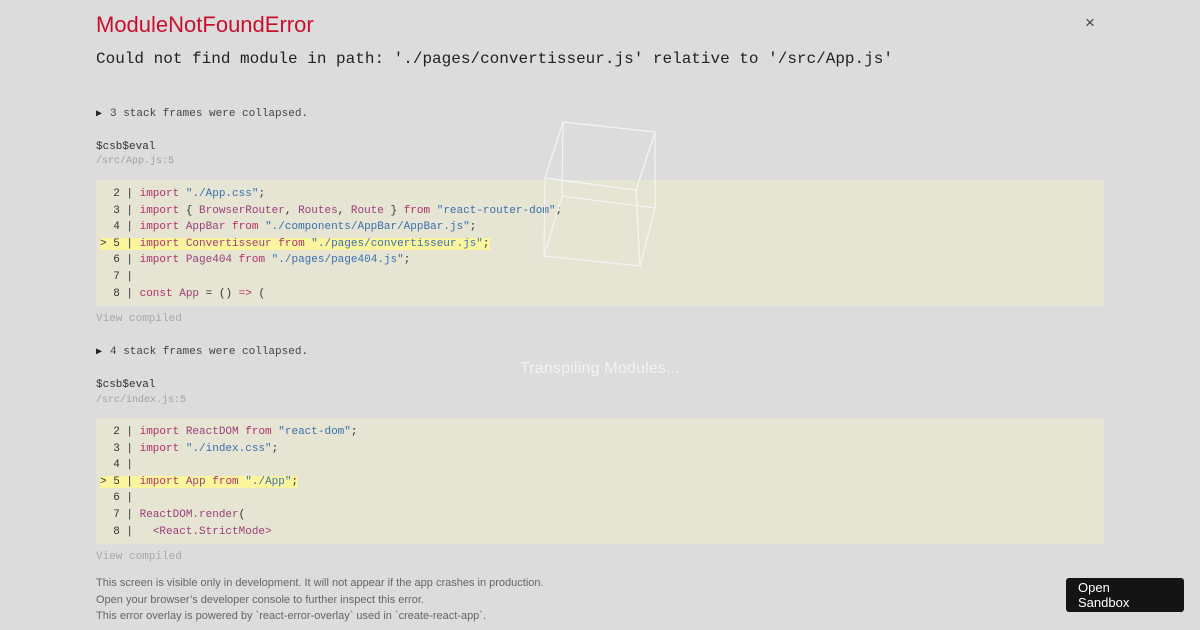 The height and width of the screenshot is (630, 1200). What do you see at coordinates (141, 400) in the screenshot?
I see `stack-frame-location: /src/index.js:5` at bounding box center [141, 400].